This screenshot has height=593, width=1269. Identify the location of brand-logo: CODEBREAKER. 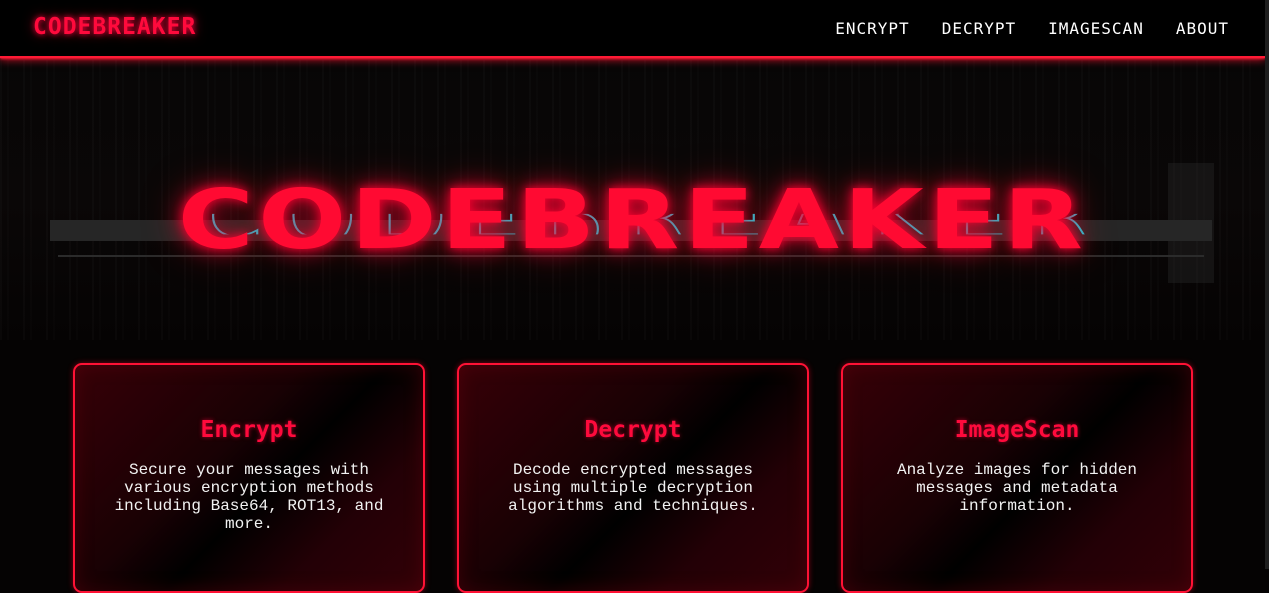
(114, 27).